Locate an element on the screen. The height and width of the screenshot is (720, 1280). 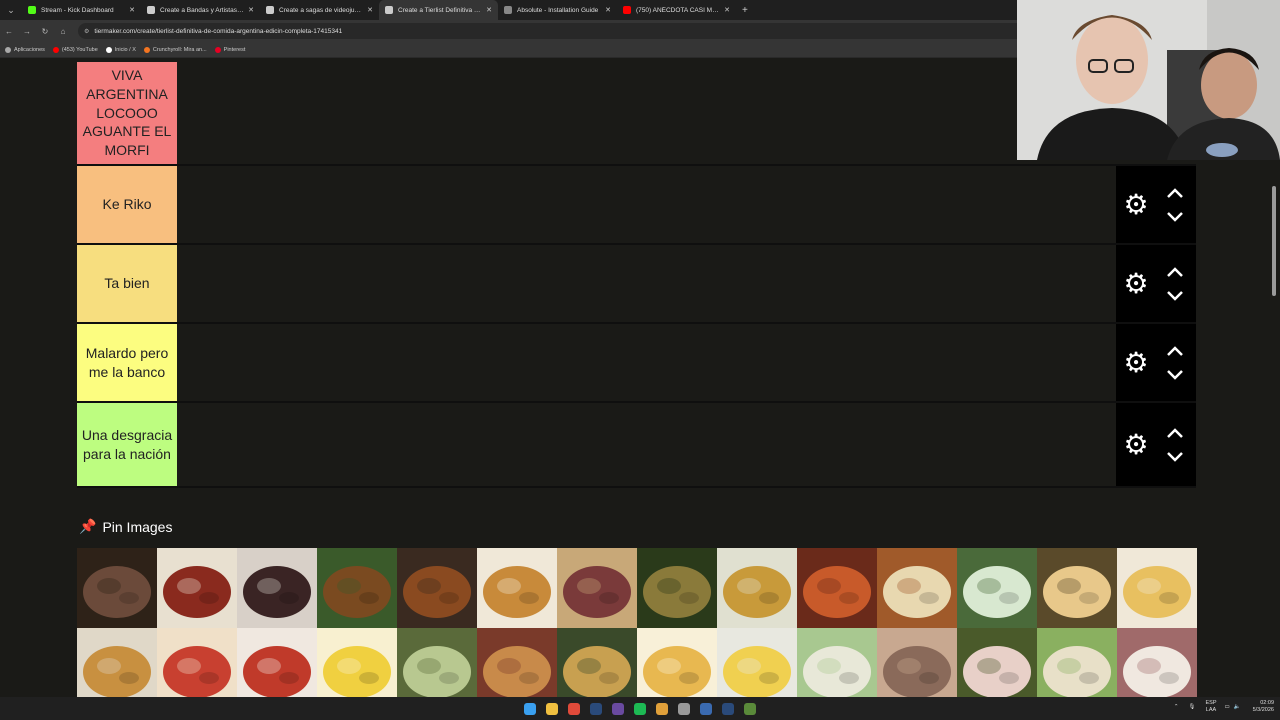
obs-icon is located at coordinates (618, 708).